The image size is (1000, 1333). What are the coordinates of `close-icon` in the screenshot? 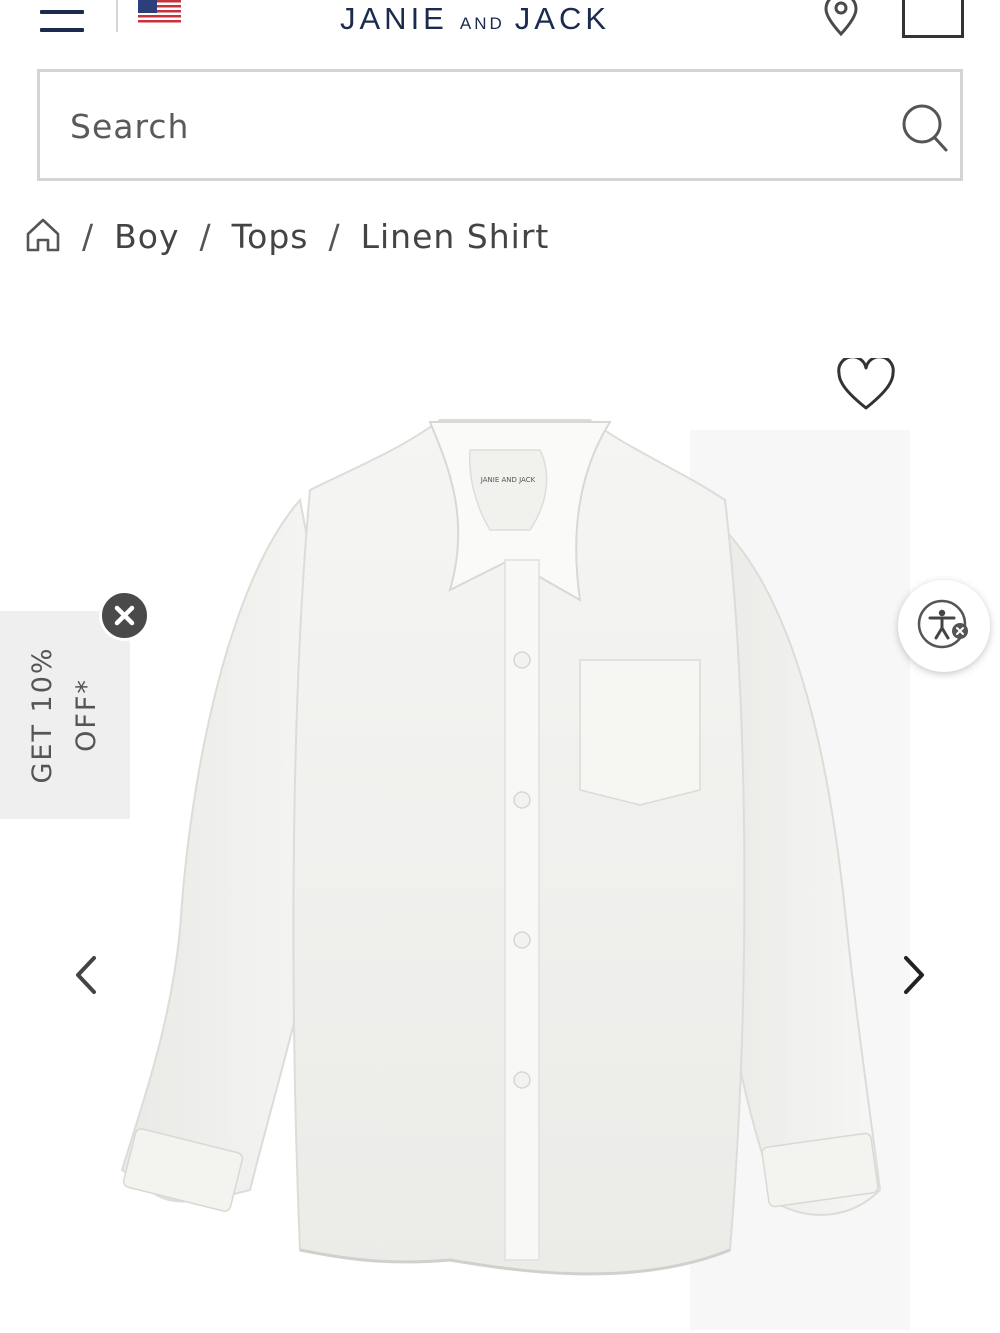 It's located at (124, 615).